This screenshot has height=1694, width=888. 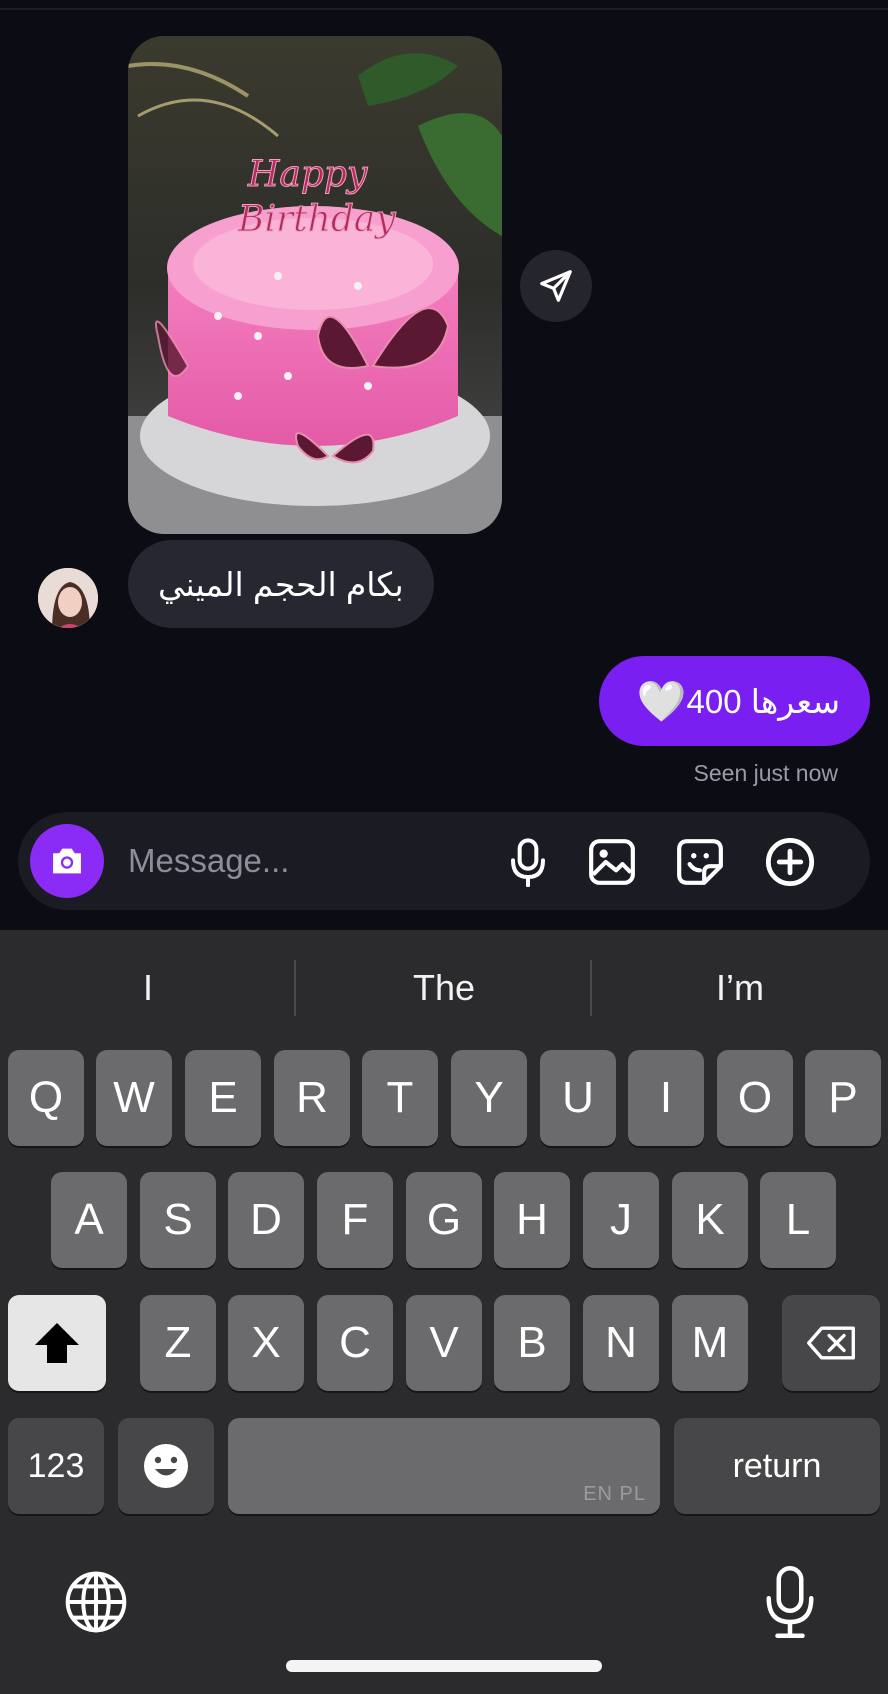 What do you see at coordinates (178, 1220) in the screenshot?
I see `key-s: S` at bounding box center [178, 1220].